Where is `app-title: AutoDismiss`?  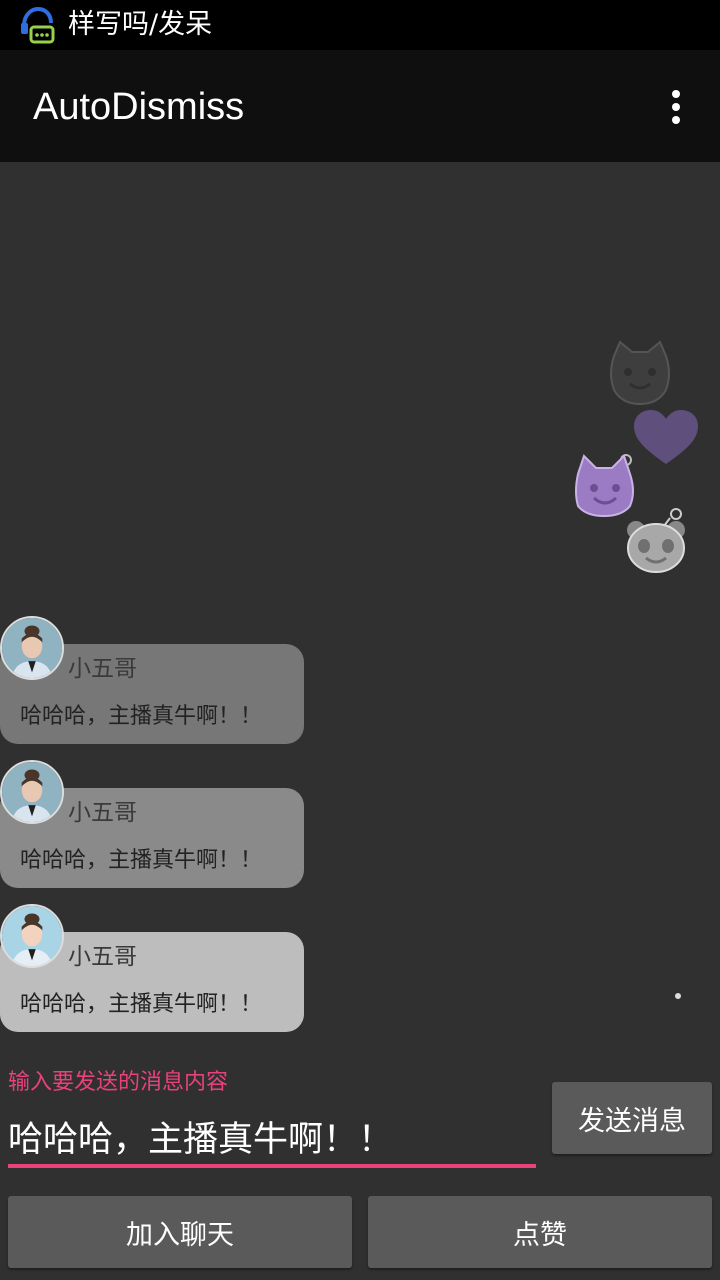 app-title: AutoDismiss is located at coordinates (139, 107).